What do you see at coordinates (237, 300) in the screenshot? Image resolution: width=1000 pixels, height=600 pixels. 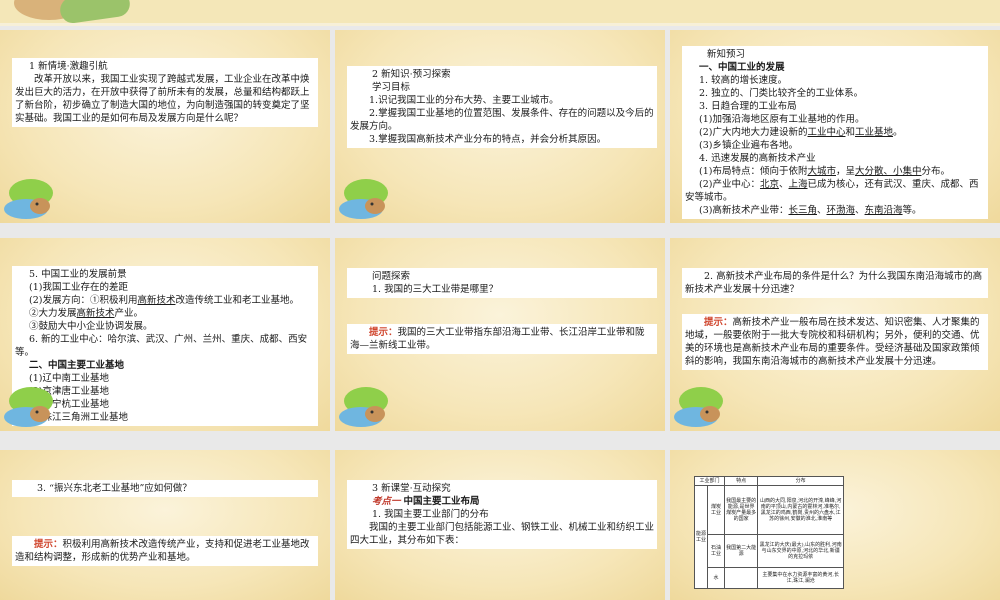 I see `text-run: 改造传统工业和老工业基地。` at bounding box center [237, 300].